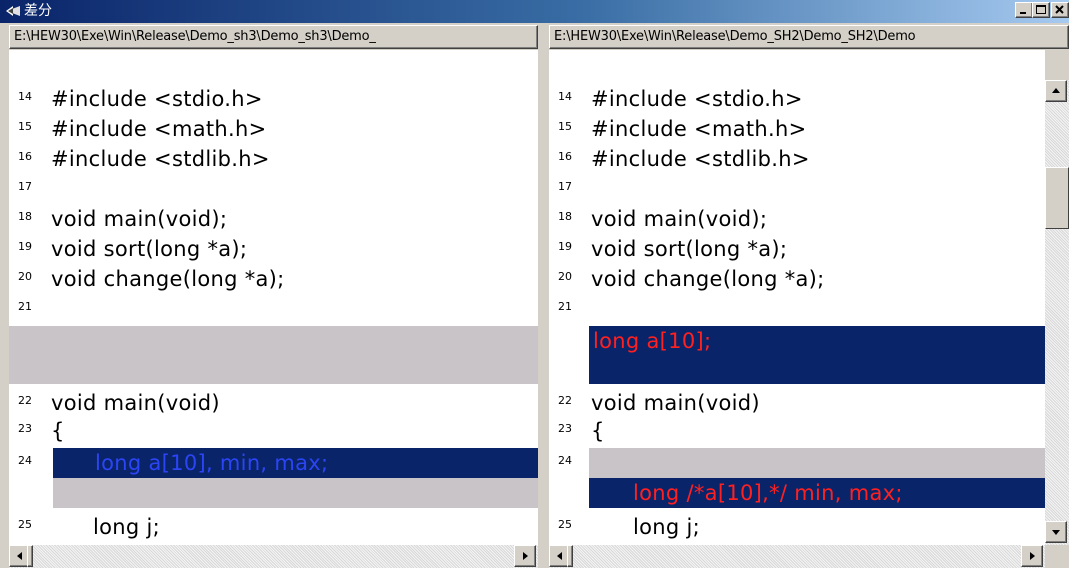 Image resolution: width=1069 pixels, height=568 pixels. Describe the element at coordinates (1057, 198) in the screenshot. I see `vertical-scroll-thumb` at that location.